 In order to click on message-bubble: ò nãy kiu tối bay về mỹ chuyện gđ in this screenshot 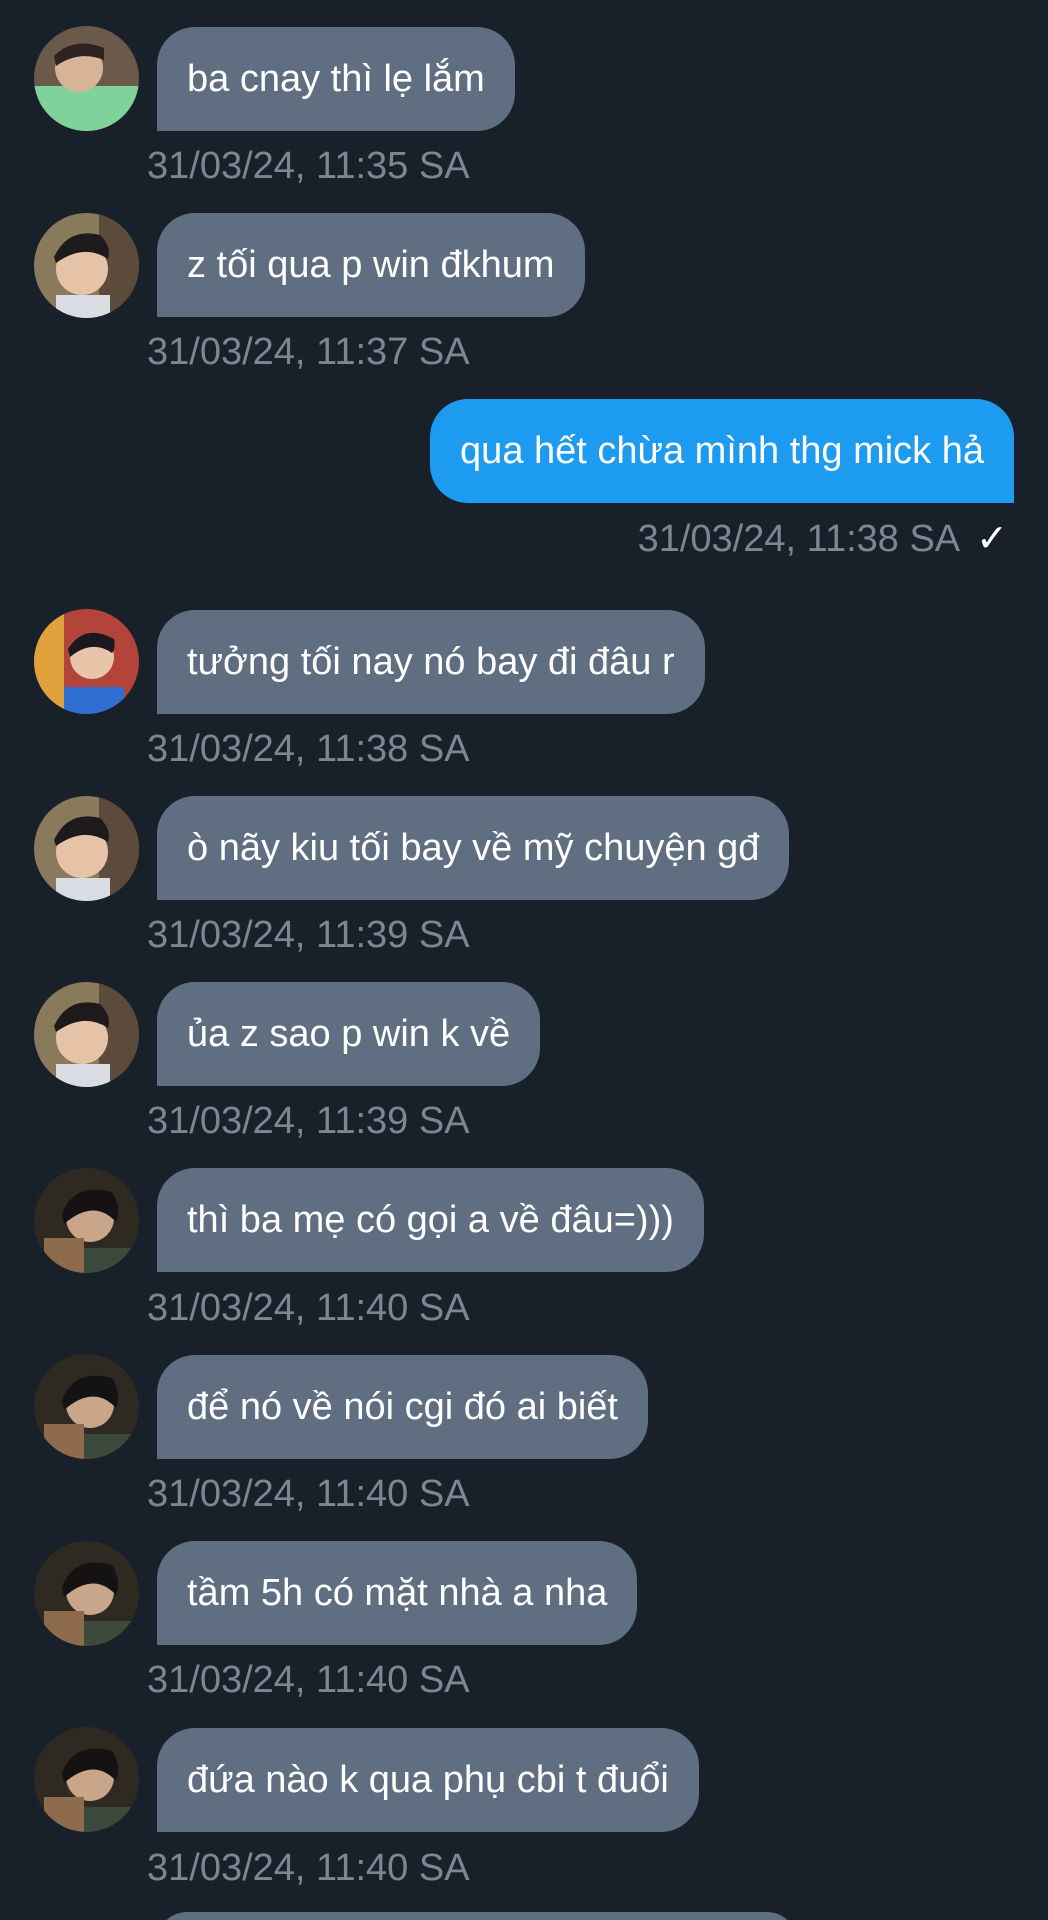, I will do `click(473, 848)`.